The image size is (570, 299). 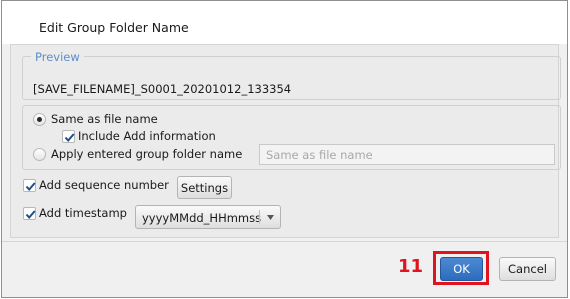 I want to click on apply-entered-group-folder-name-radio, so click(x=39, y=154).